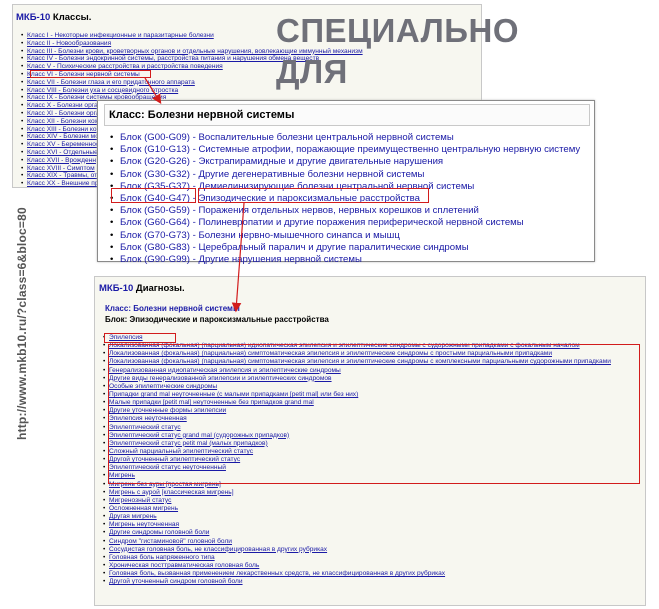  What do you see at coordinates (238, 257) in the screenshot?
I see `arrow-to-diagnoses` at bounding box center [238, 257].